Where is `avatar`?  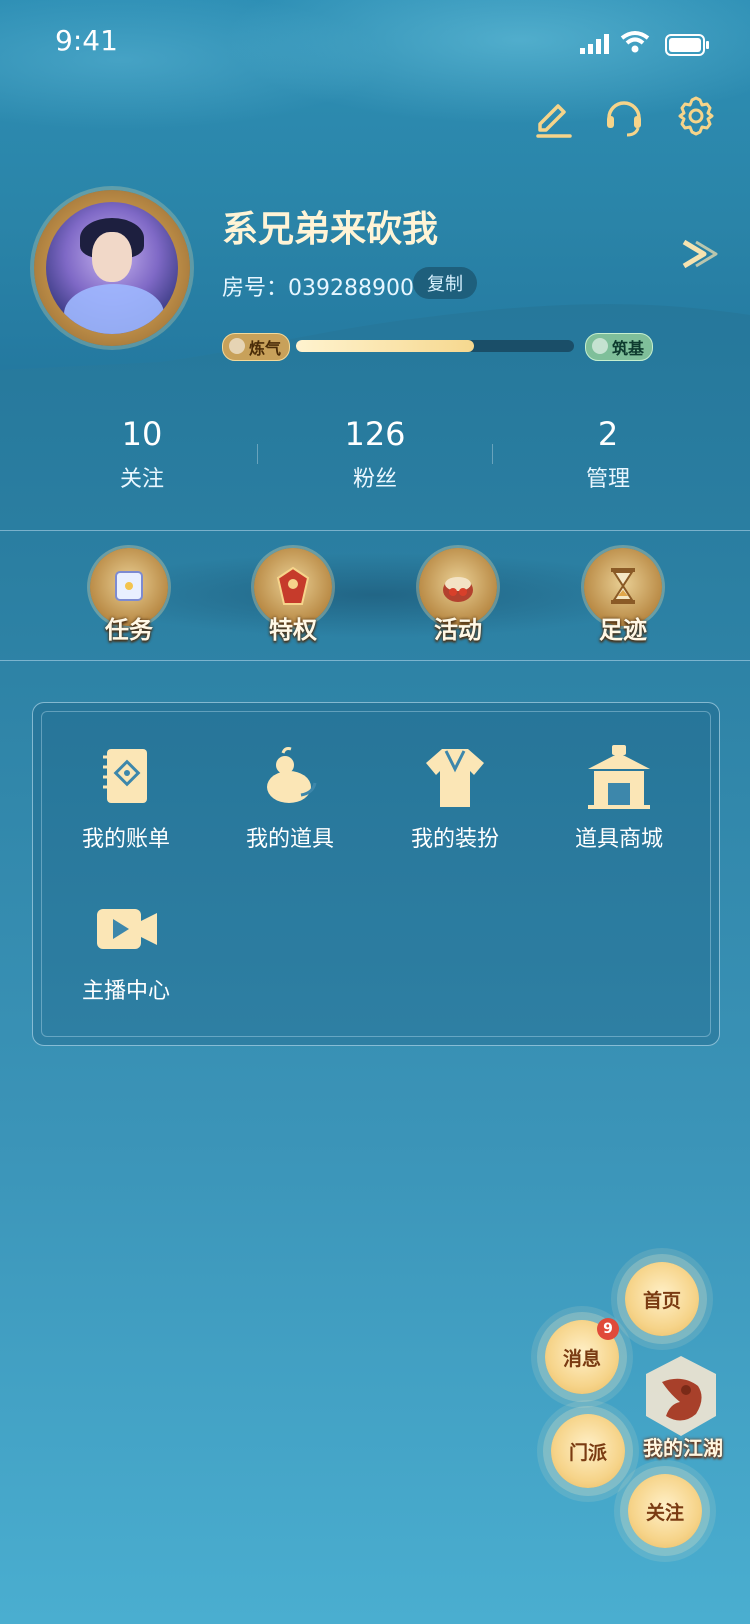
avatar is located at coordinates (112, 268).